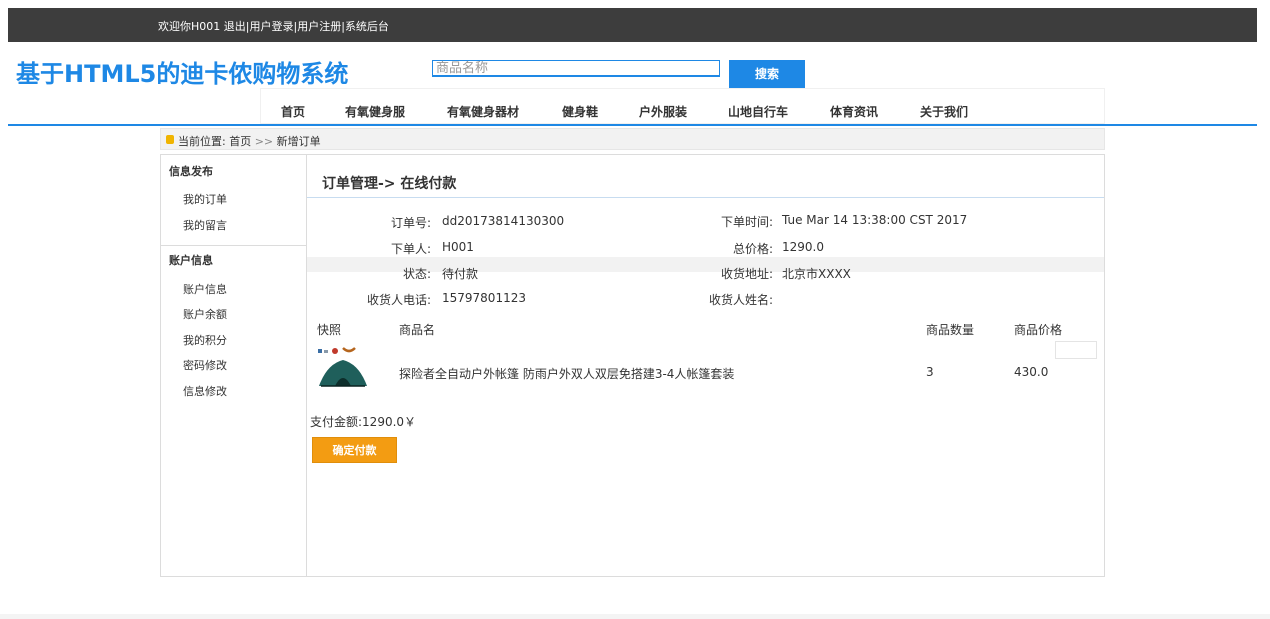  I want to click on address-value: 北京市XXXX, so click(816, 274).